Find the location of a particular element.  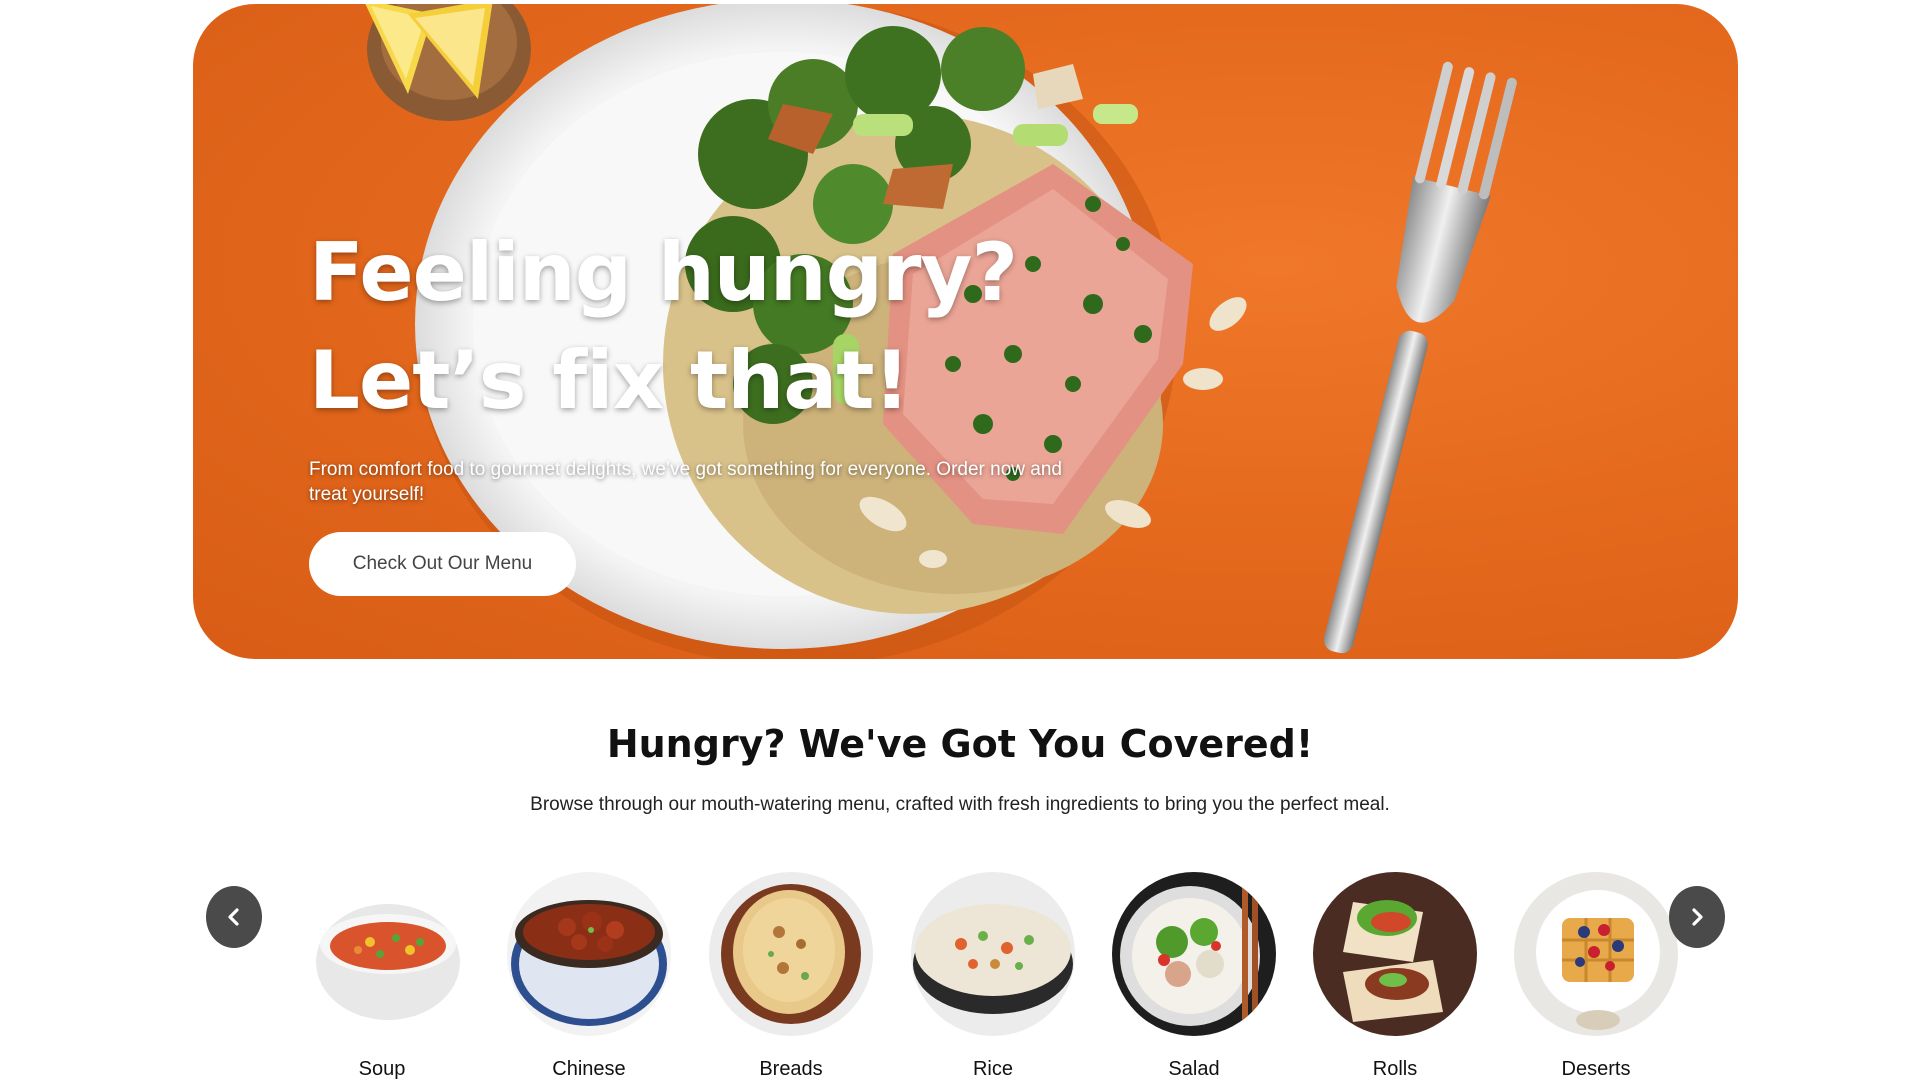

category-item-salad: Salad is located at coordinates (1194, 976).